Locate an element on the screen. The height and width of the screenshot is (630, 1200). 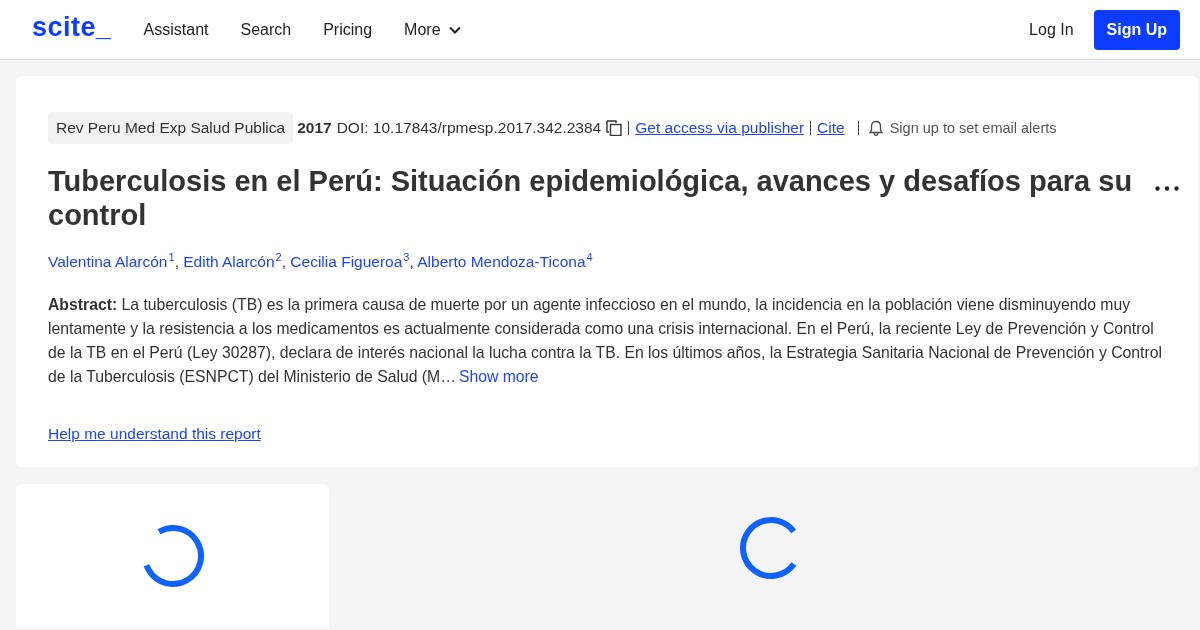
author-link: Alberto Mendoza-Ticona$^{4}$ is located at coordinates (505, 262).